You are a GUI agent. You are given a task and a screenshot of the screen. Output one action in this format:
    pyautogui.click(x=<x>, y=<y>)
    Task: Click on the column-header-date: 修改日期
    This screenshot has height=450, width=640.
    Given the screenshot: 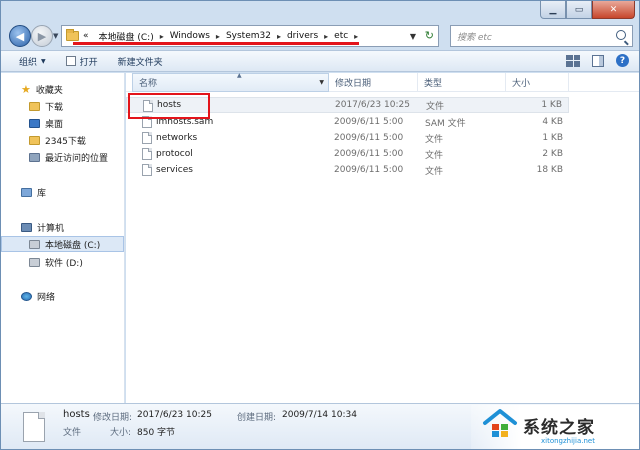 What is the action you would take?
    pyautogui.click(x=373, y=82)
    